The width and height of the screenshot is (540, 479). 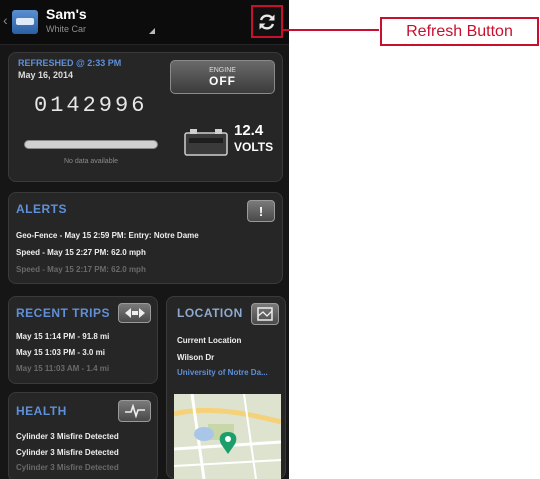 I want to click on map-icon, so click(x=265, y=314).